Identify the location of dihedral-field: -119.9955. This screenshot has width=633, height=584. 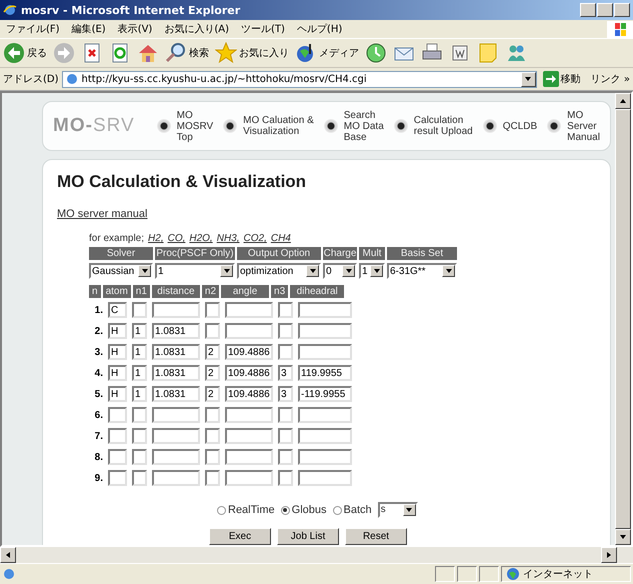
(325, 394).